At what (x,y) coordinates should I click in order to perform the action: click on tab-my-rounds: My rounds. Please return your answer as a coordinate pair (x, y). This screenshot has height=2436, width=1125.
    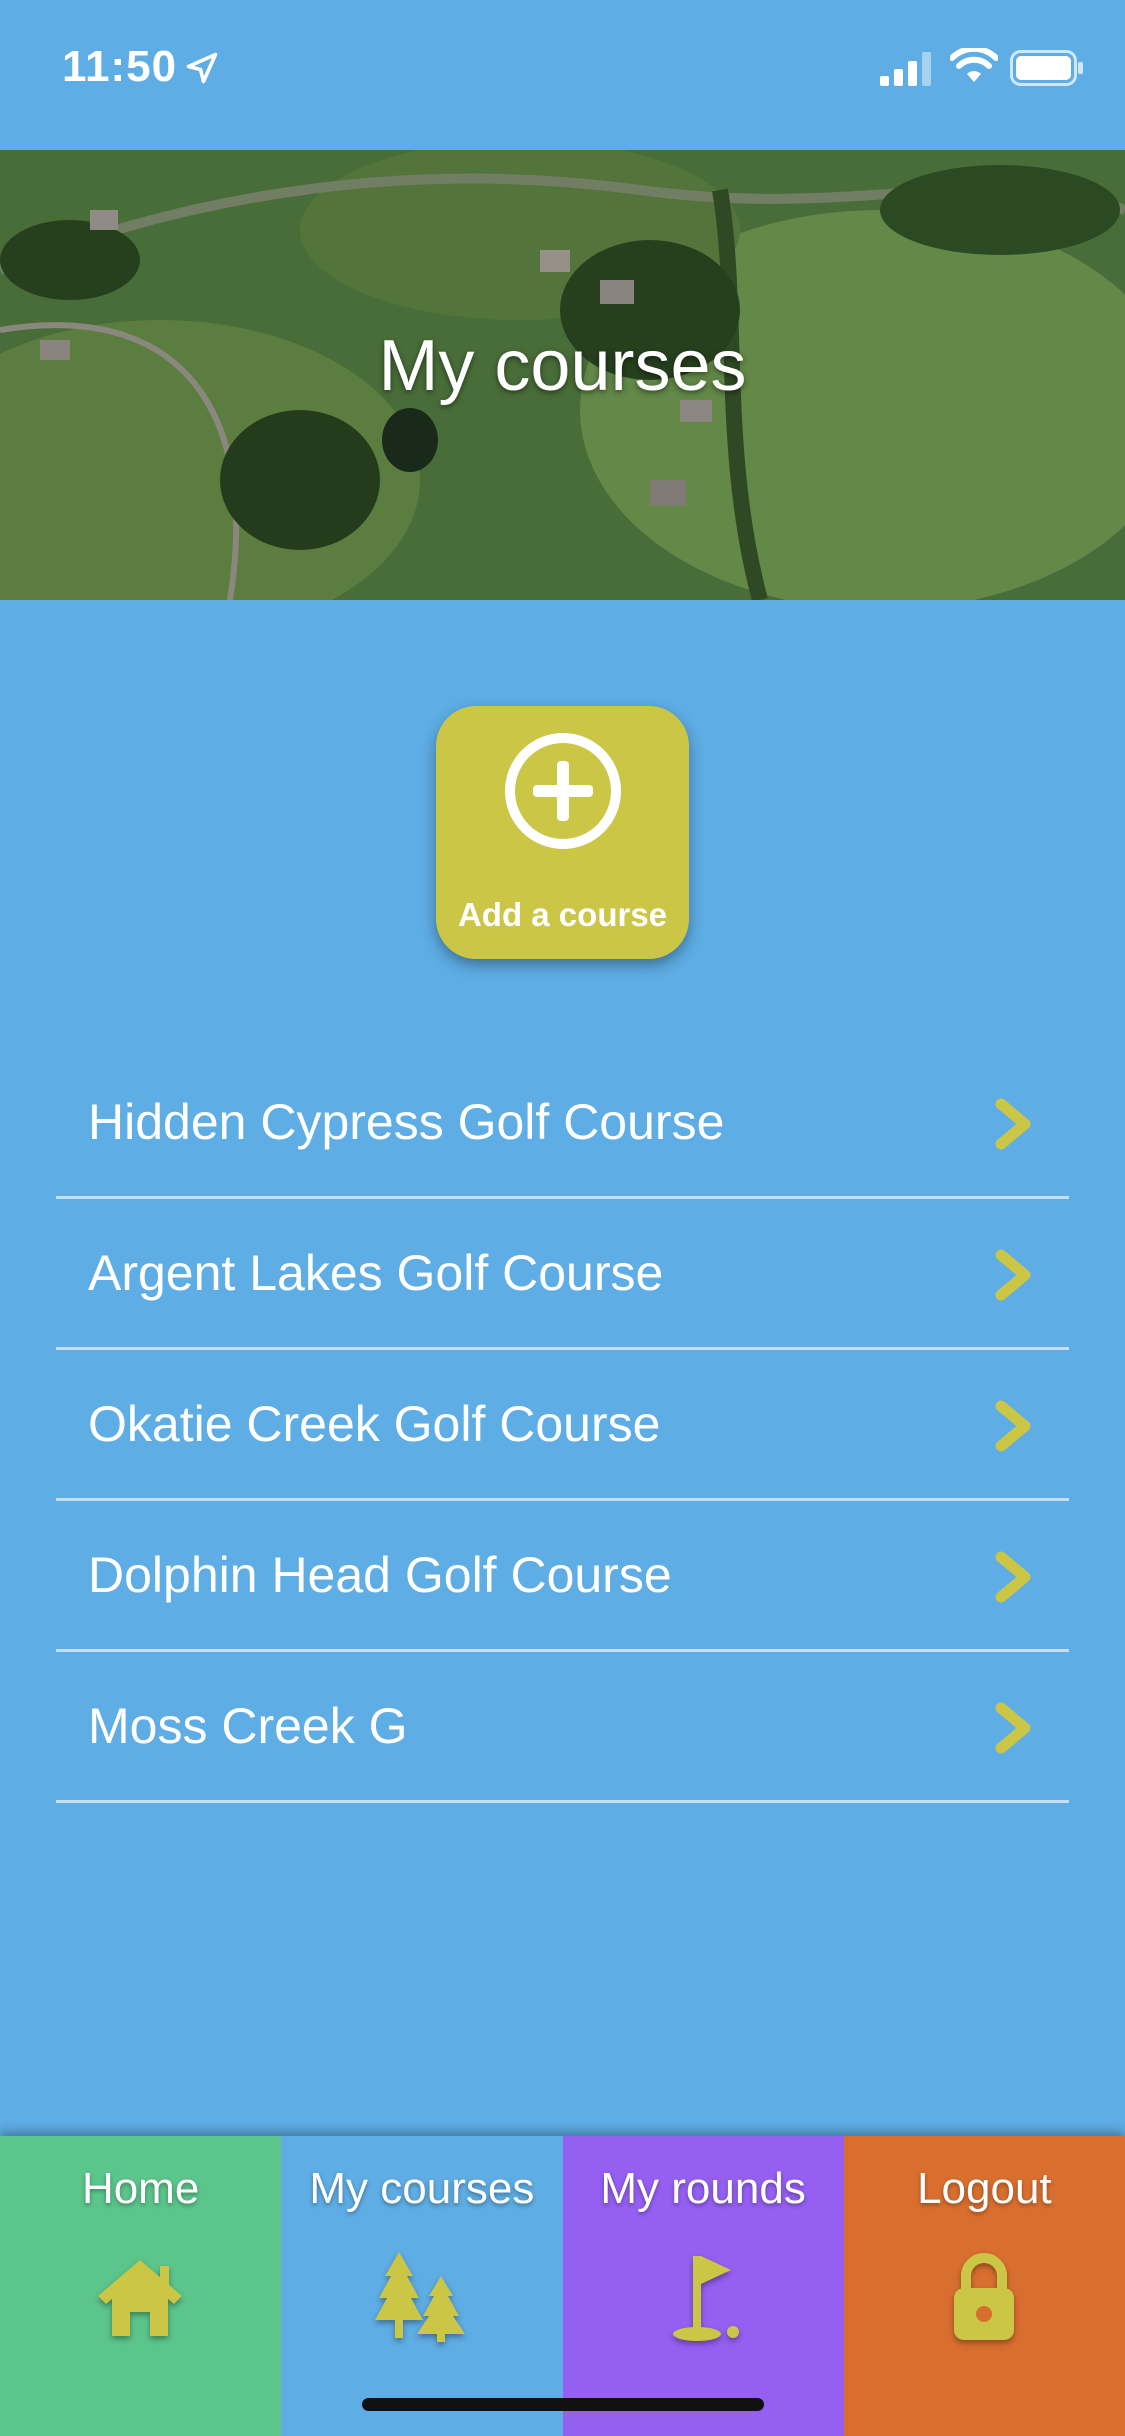
    Looking at the image, I should click on (703, 2286).